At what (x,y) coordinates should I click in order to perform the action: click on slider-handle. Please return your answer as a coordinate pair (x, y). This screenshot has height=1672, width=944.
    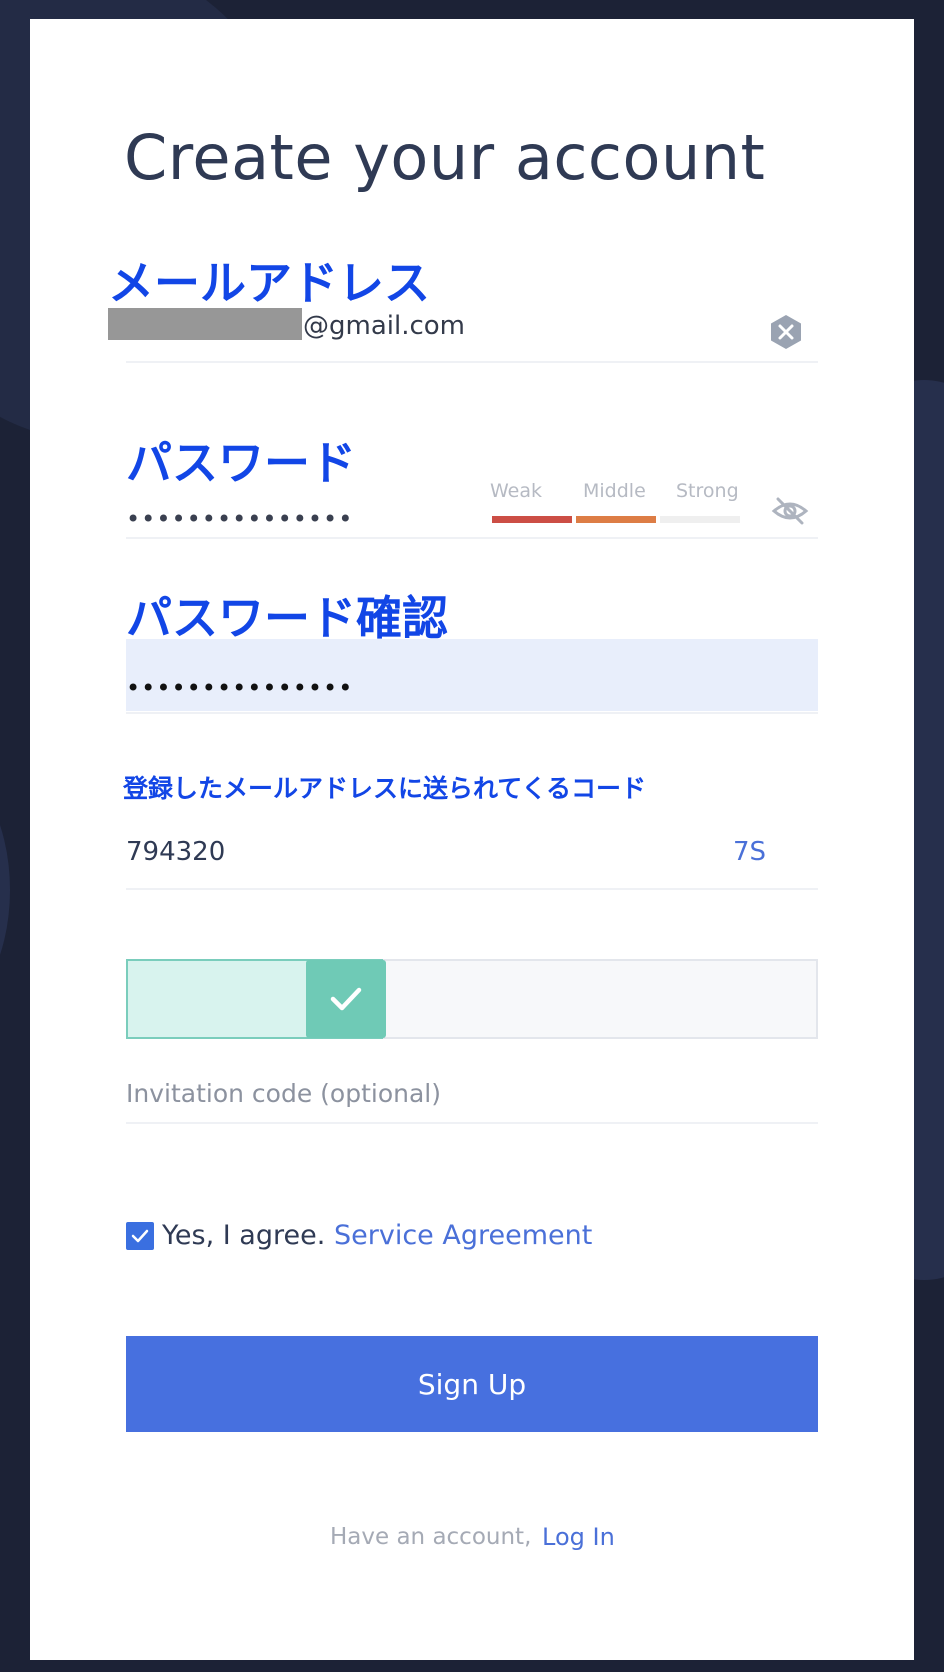
    Looking at the image, I should click on (346, 999).